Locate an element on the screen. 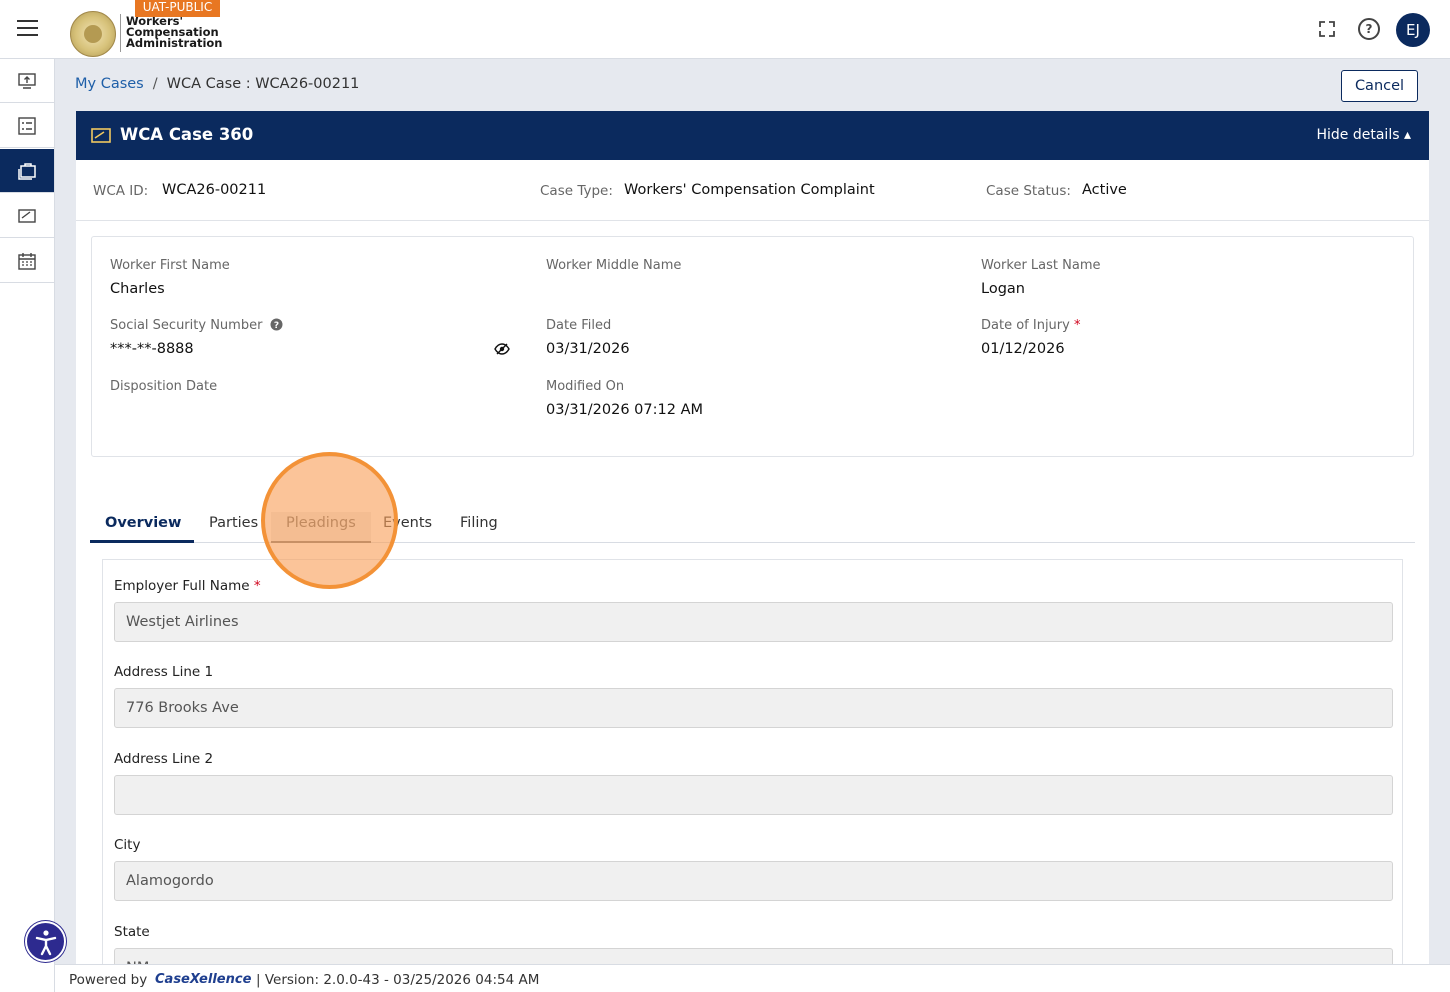  case-icon is located at coordinates (101, 135).